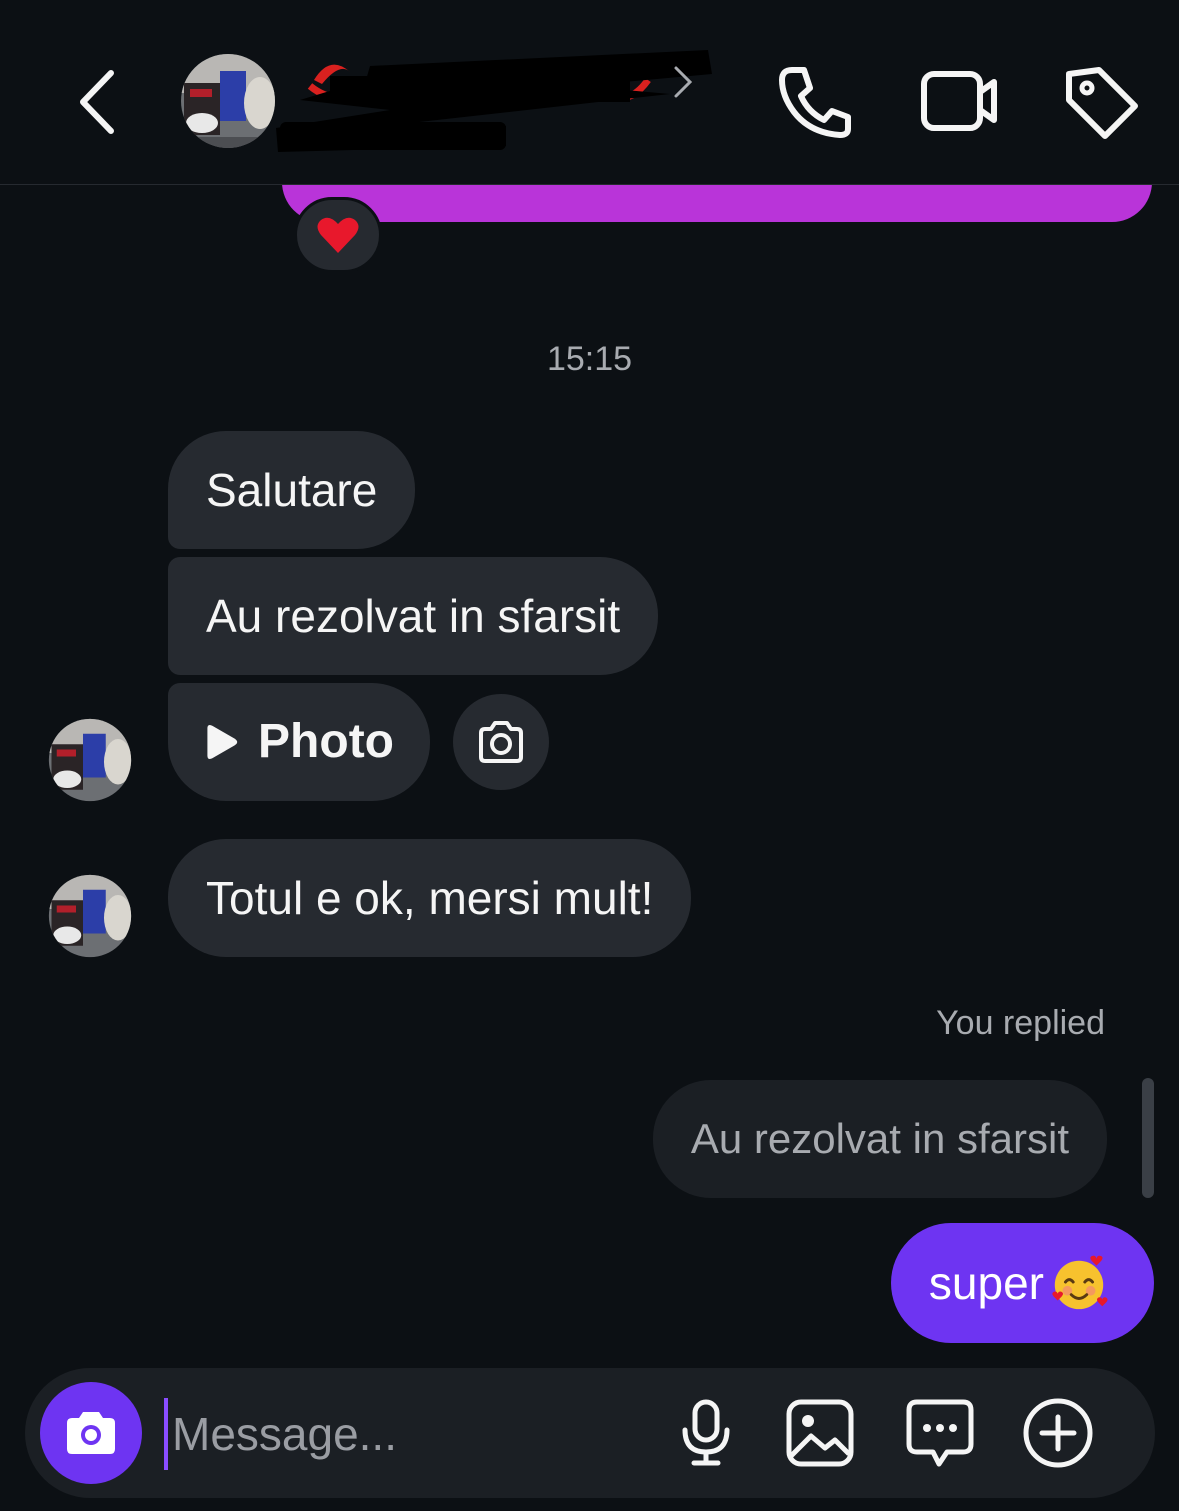 The height and width of the screenshot is (1511, 1179). I want to click on gallery-button, so click(820, 1433).